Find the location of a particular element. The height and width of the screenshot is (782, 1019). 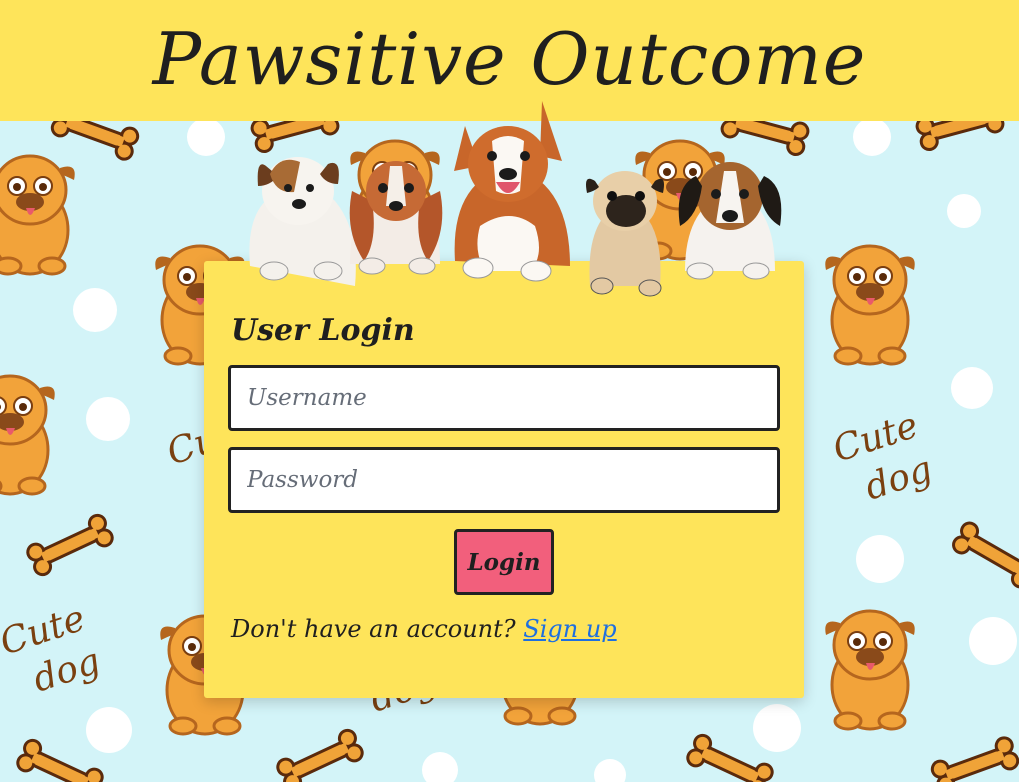

dogs-illustration is located at coordinates (515, 199).